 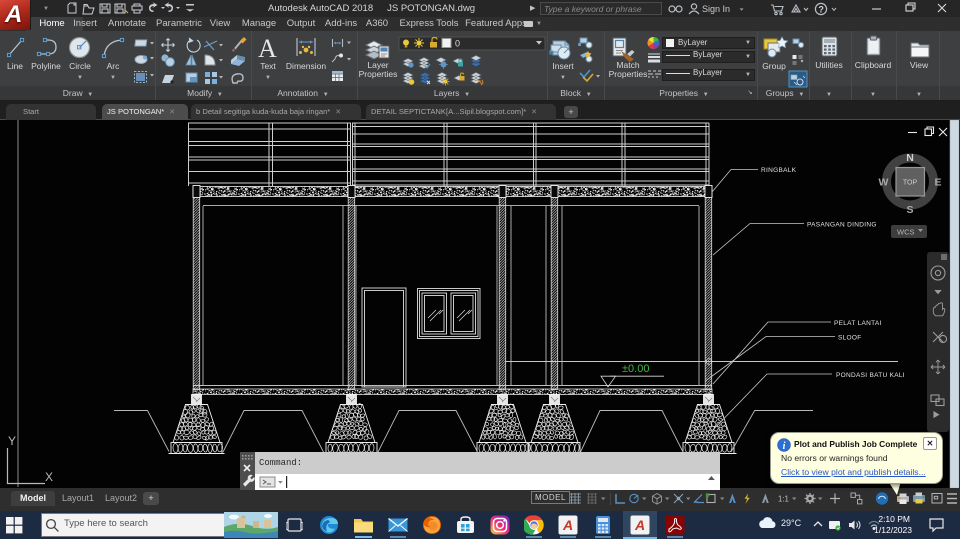 I want to click on svg-text: PASANGAN DINDING, so click(x=842, y=225).